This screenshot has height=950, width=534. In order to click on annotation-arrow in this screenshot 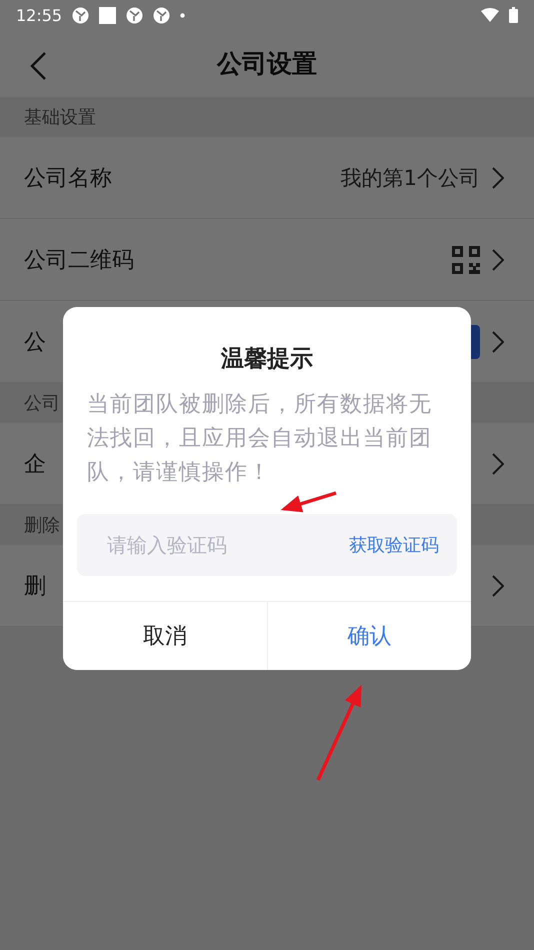, I will do `click(308, 501)`.